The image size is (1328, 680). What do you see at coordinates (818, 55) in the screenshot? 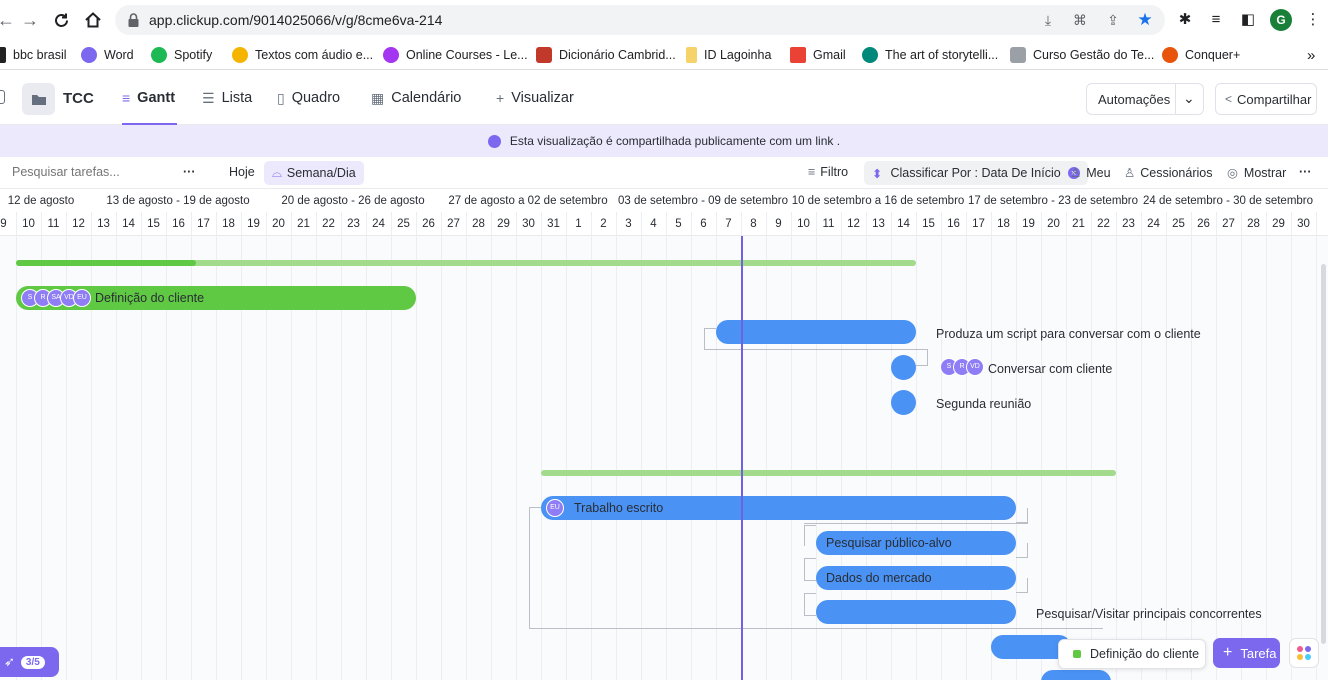
I see `bookmark-gmail: Gmail` at bounding box center [818, 55].